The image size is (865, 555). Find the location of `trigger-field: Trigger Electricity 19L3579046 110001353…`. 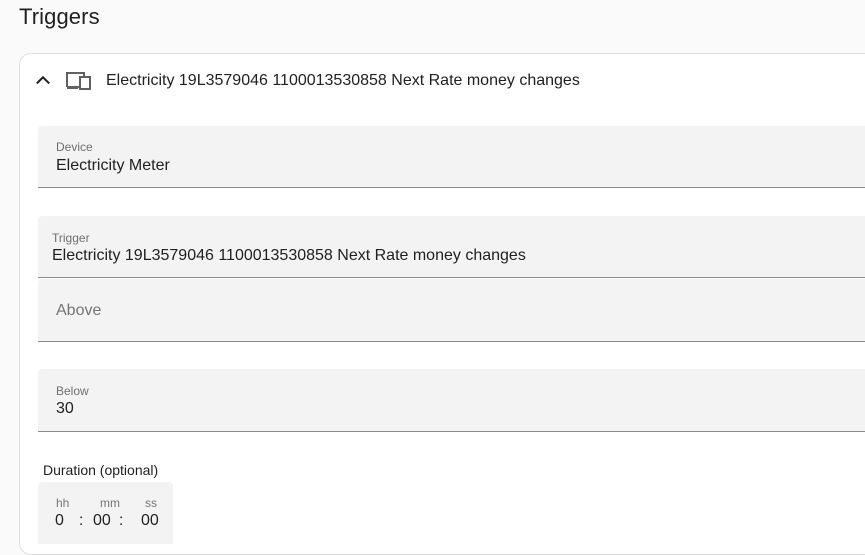

trigger-field: Trigger Electricity 19L3579046 110001353… is located at coordinates (451, 247).